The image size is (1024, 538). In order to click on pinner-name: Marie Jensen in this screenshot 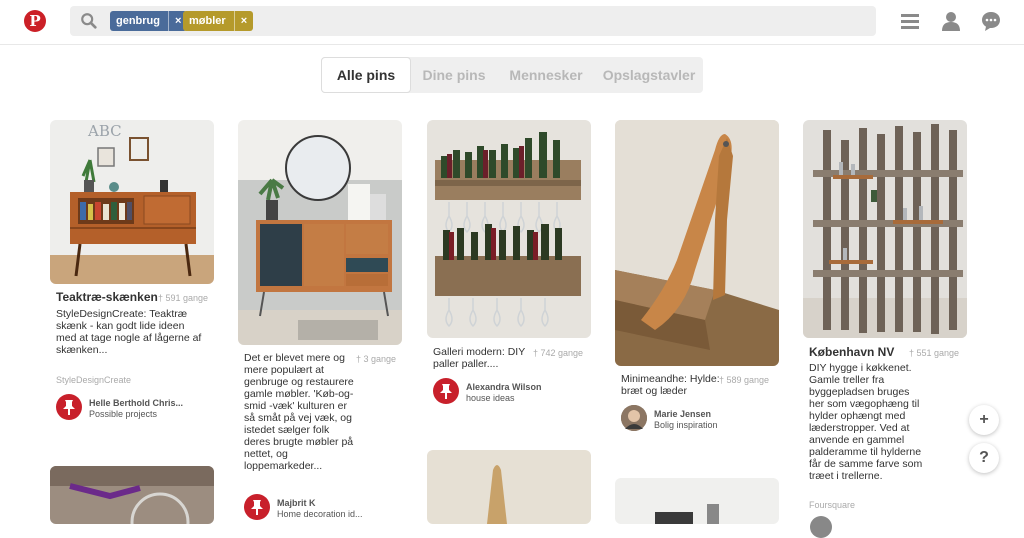, I will do `click(682, 414)`.